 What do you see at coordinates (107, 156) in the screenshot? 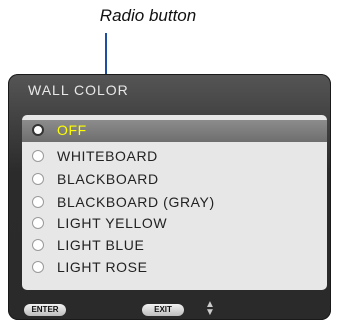
I see `option-label: WHITEBOARD` at bounding box center [107, 156].